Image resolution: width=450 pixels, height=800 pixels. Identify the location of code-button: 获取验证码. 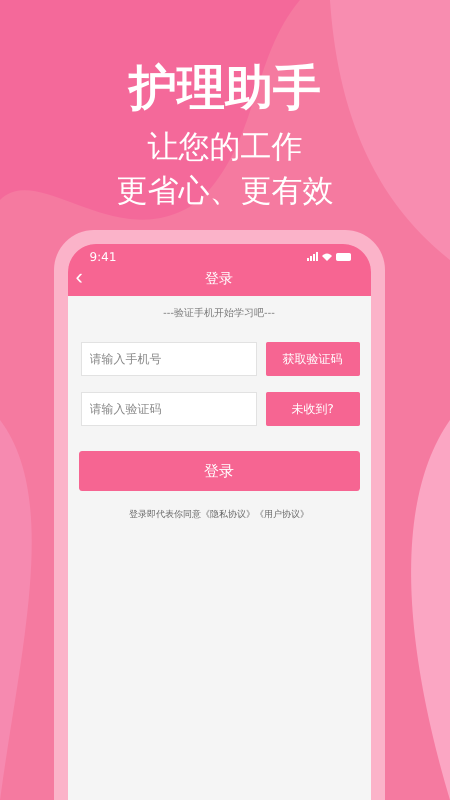
(313, 359).